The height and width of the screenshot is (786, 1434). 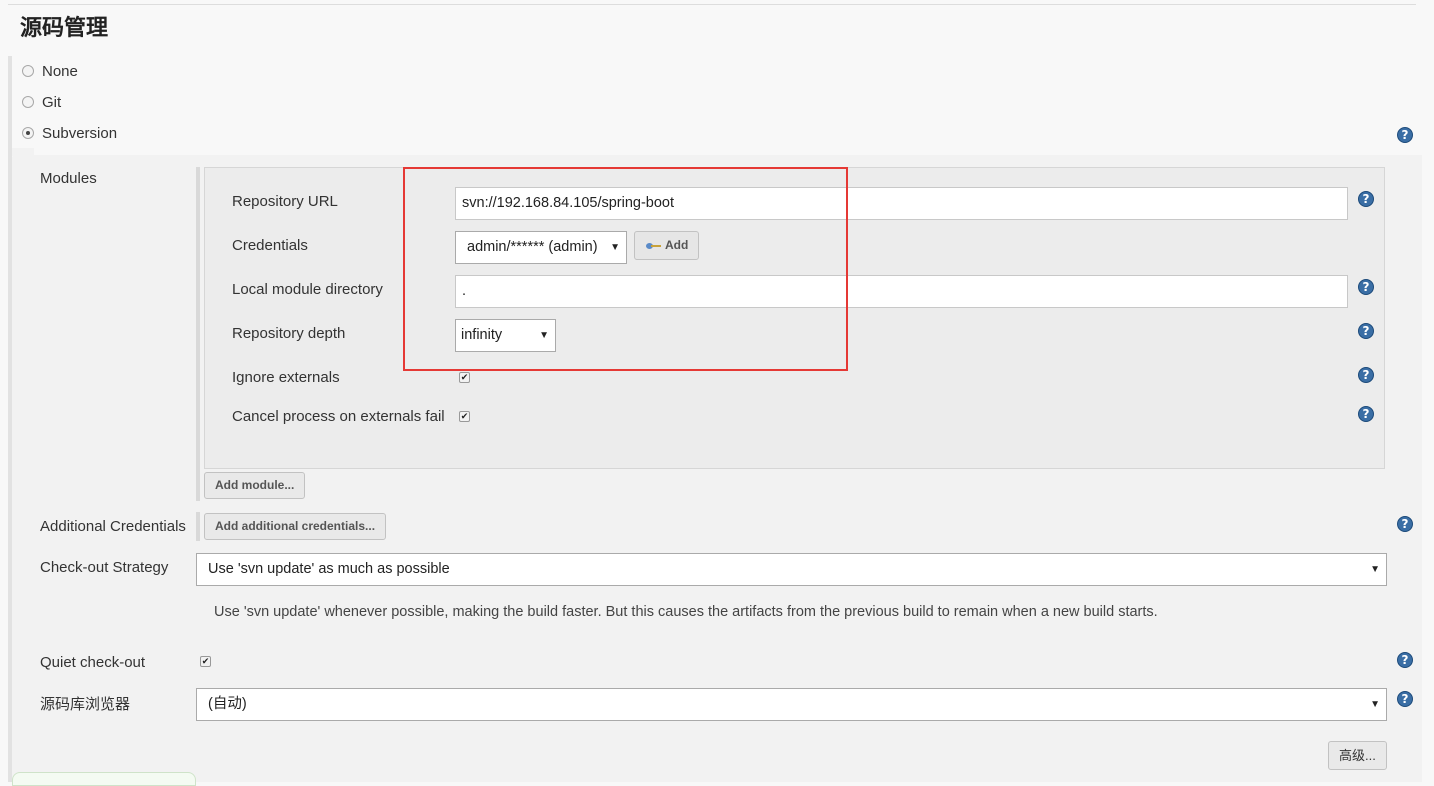 I want to click on additional-credentials-left-border, so click(x=198, y=526).